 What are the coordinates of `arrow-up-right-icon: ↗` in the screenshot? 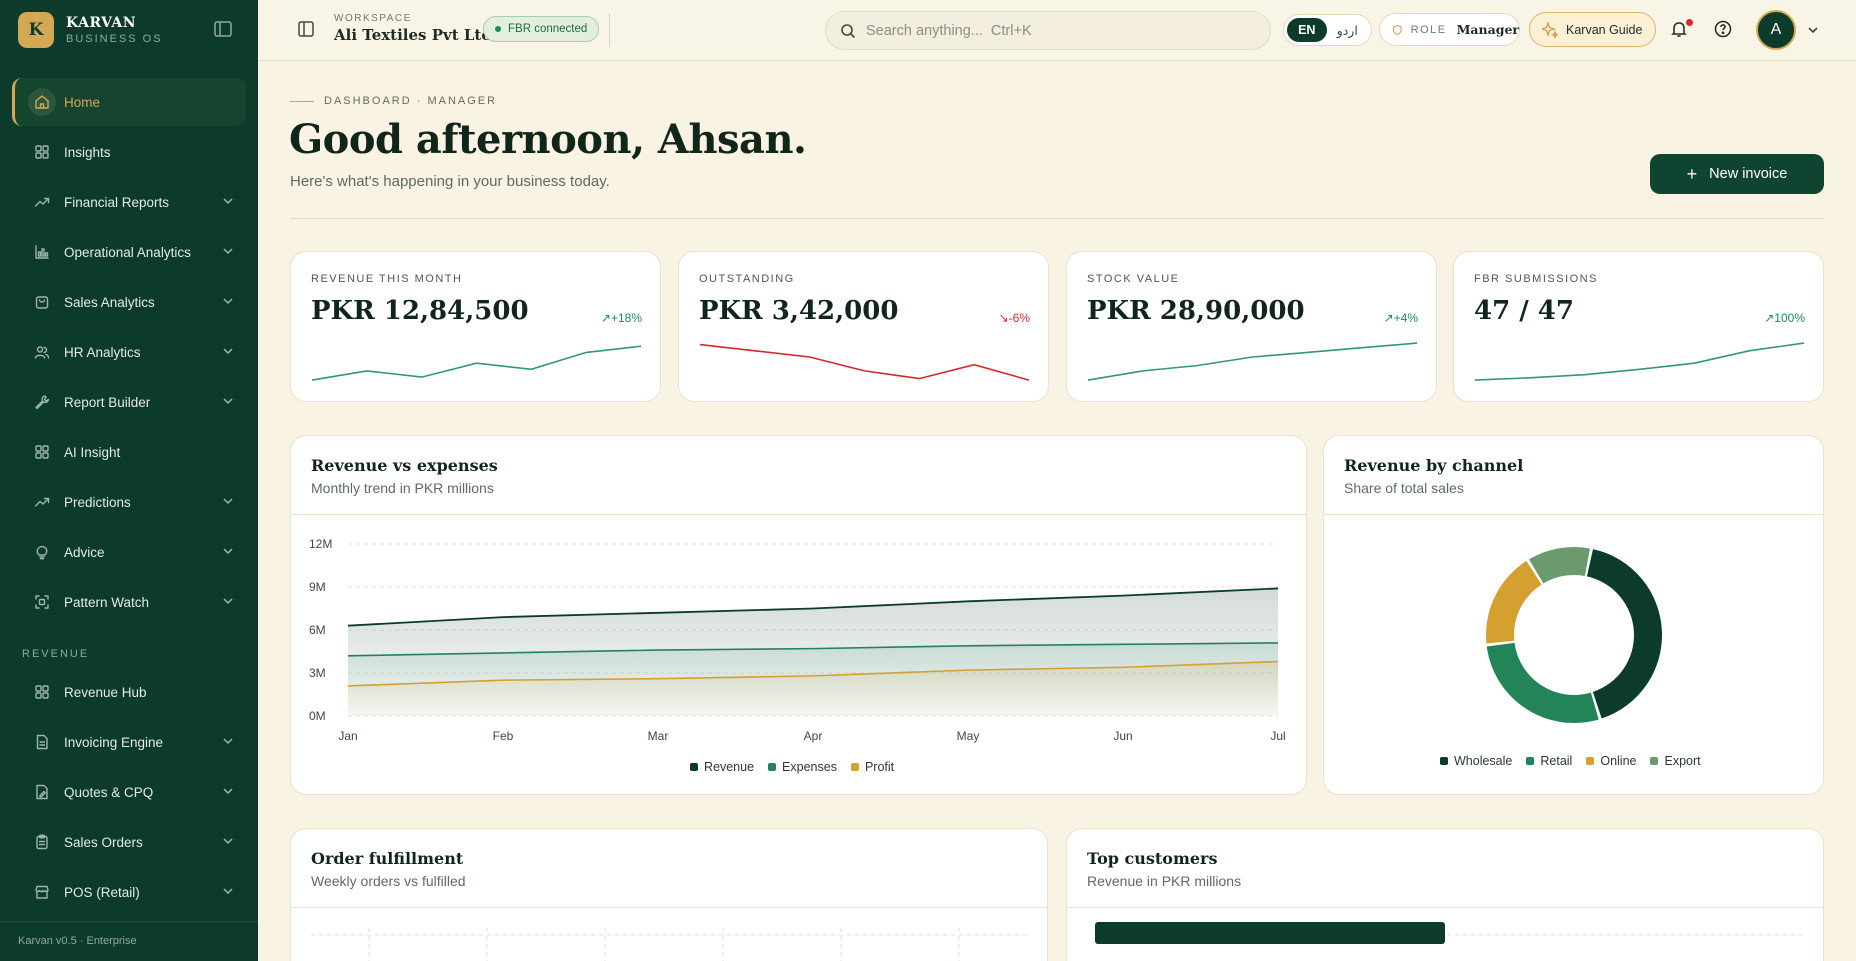 It's located at (1388, 318).